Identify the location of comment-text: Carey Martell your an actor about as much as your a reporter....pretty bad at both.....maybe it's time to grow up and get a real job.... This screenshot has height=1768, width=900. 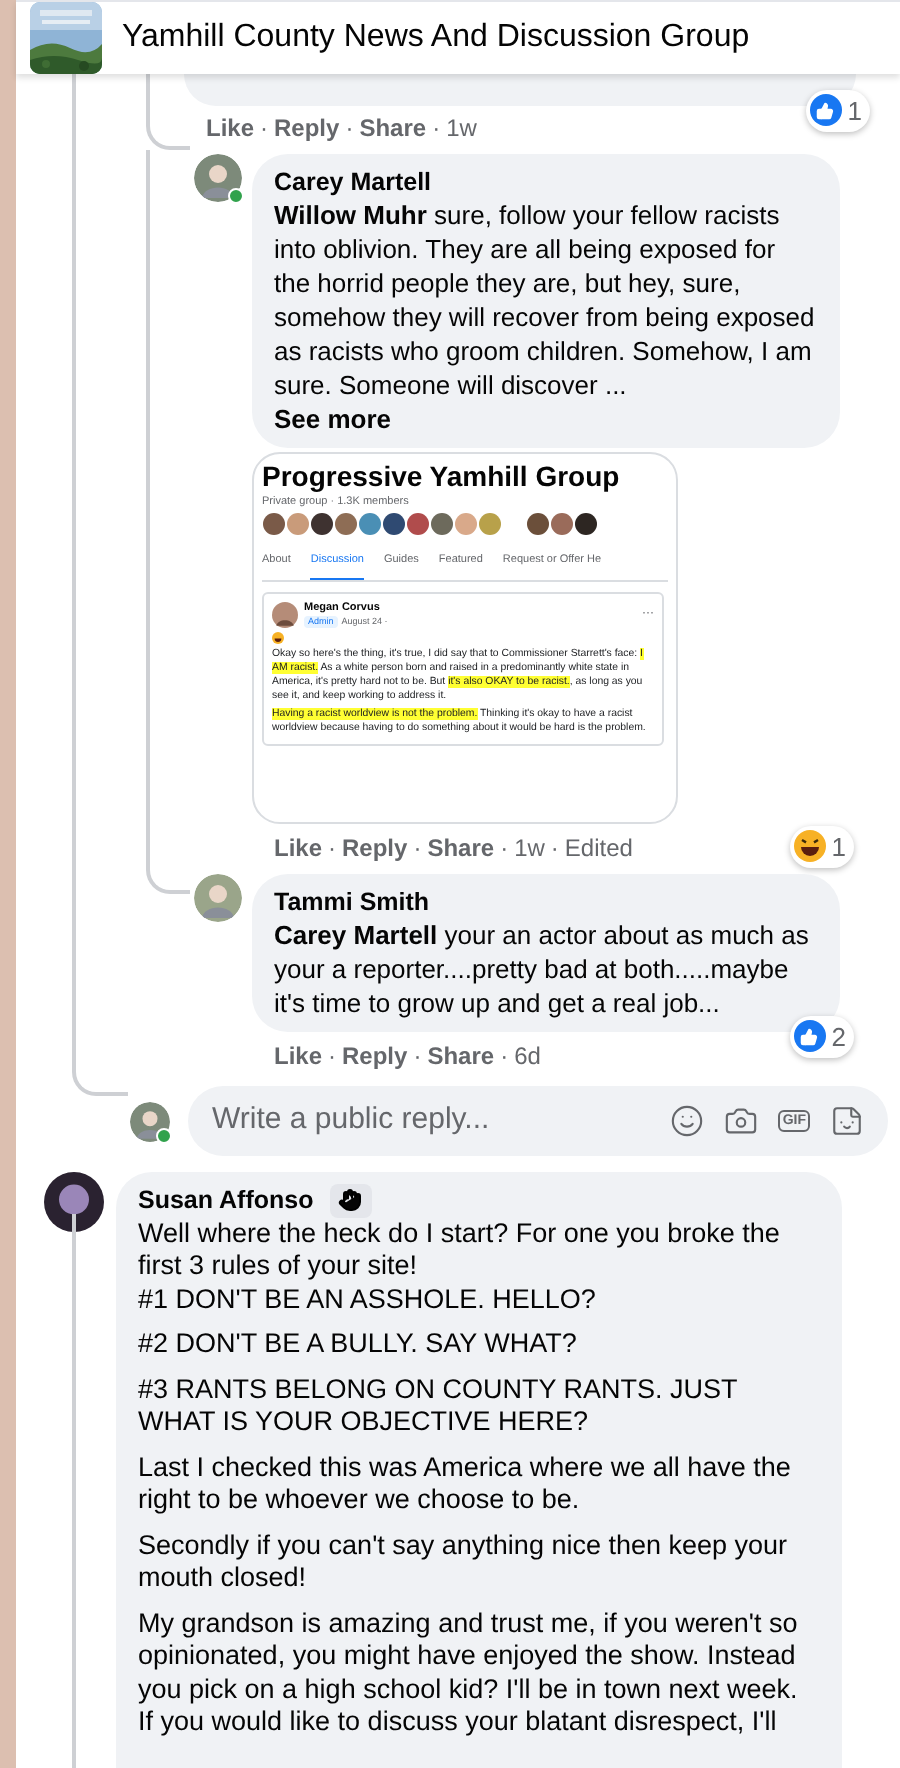
(542, 969).